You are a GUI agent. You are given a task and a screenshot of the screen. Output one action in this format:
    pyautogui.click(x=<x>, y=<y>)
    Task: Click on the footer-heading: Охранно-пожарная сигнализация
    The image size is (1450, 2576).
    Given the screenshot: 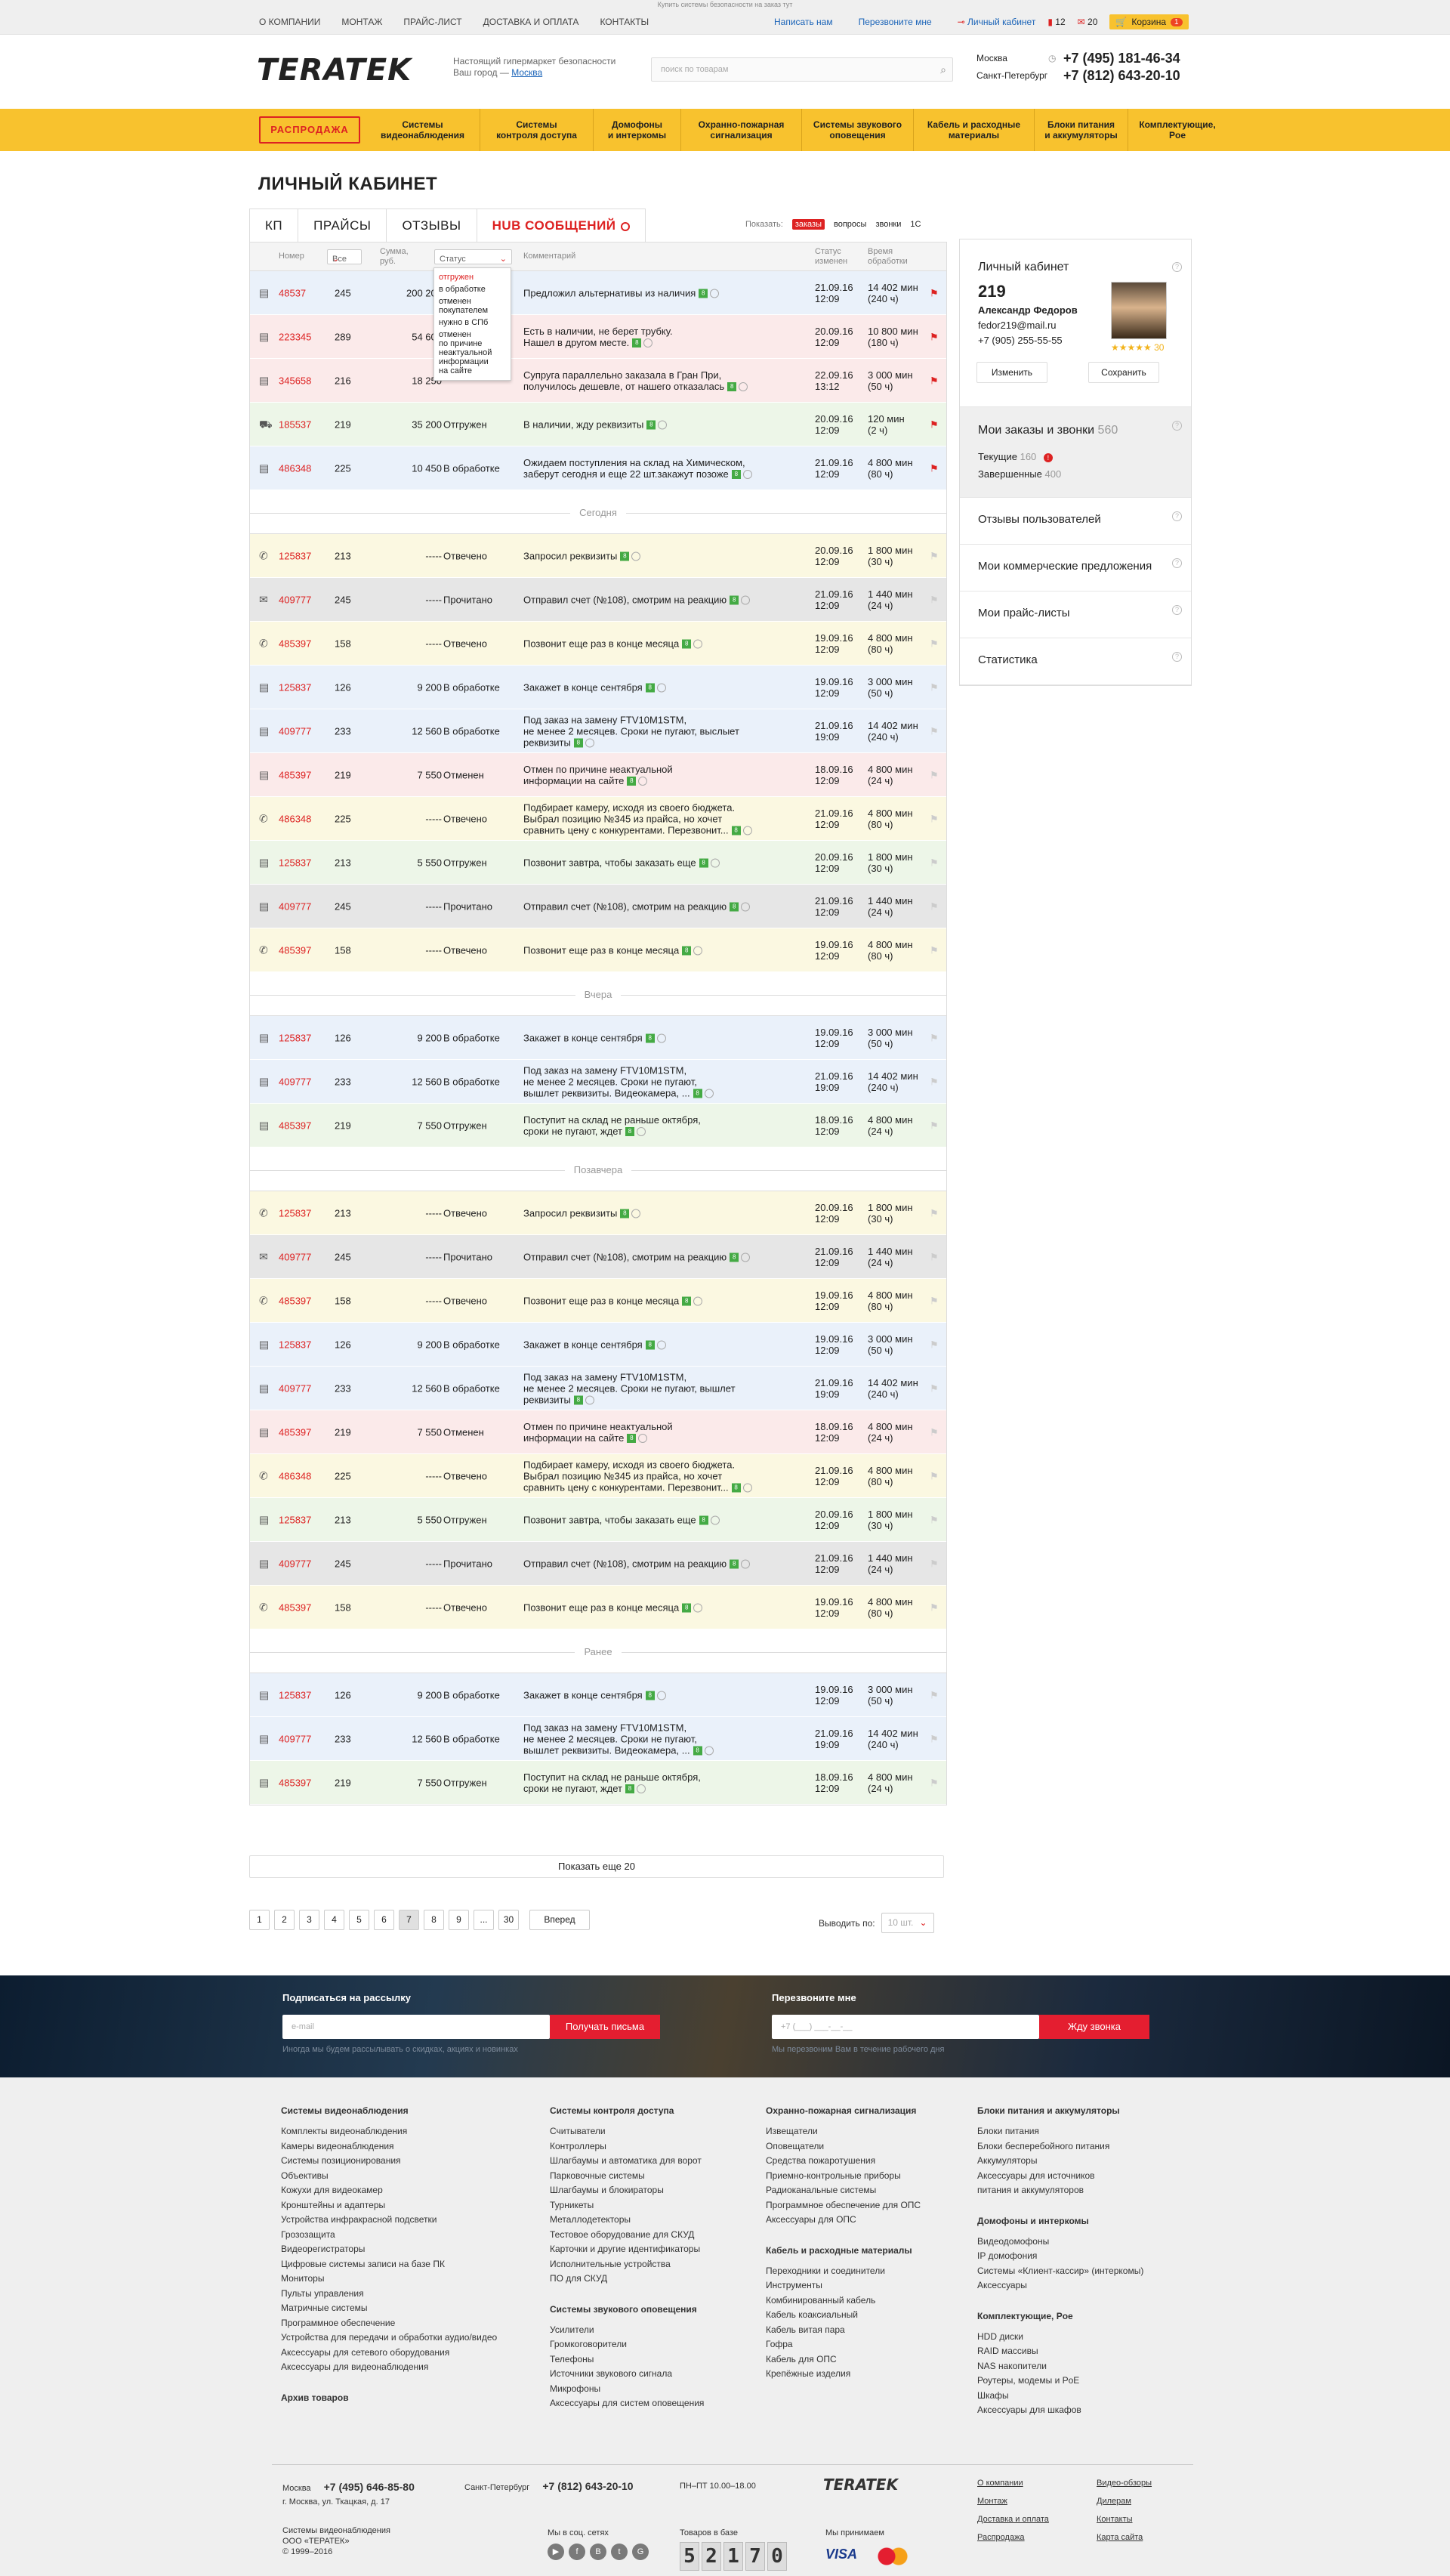 What is the action you would take?
    pyautogui.click(x=843, y=2110)
    